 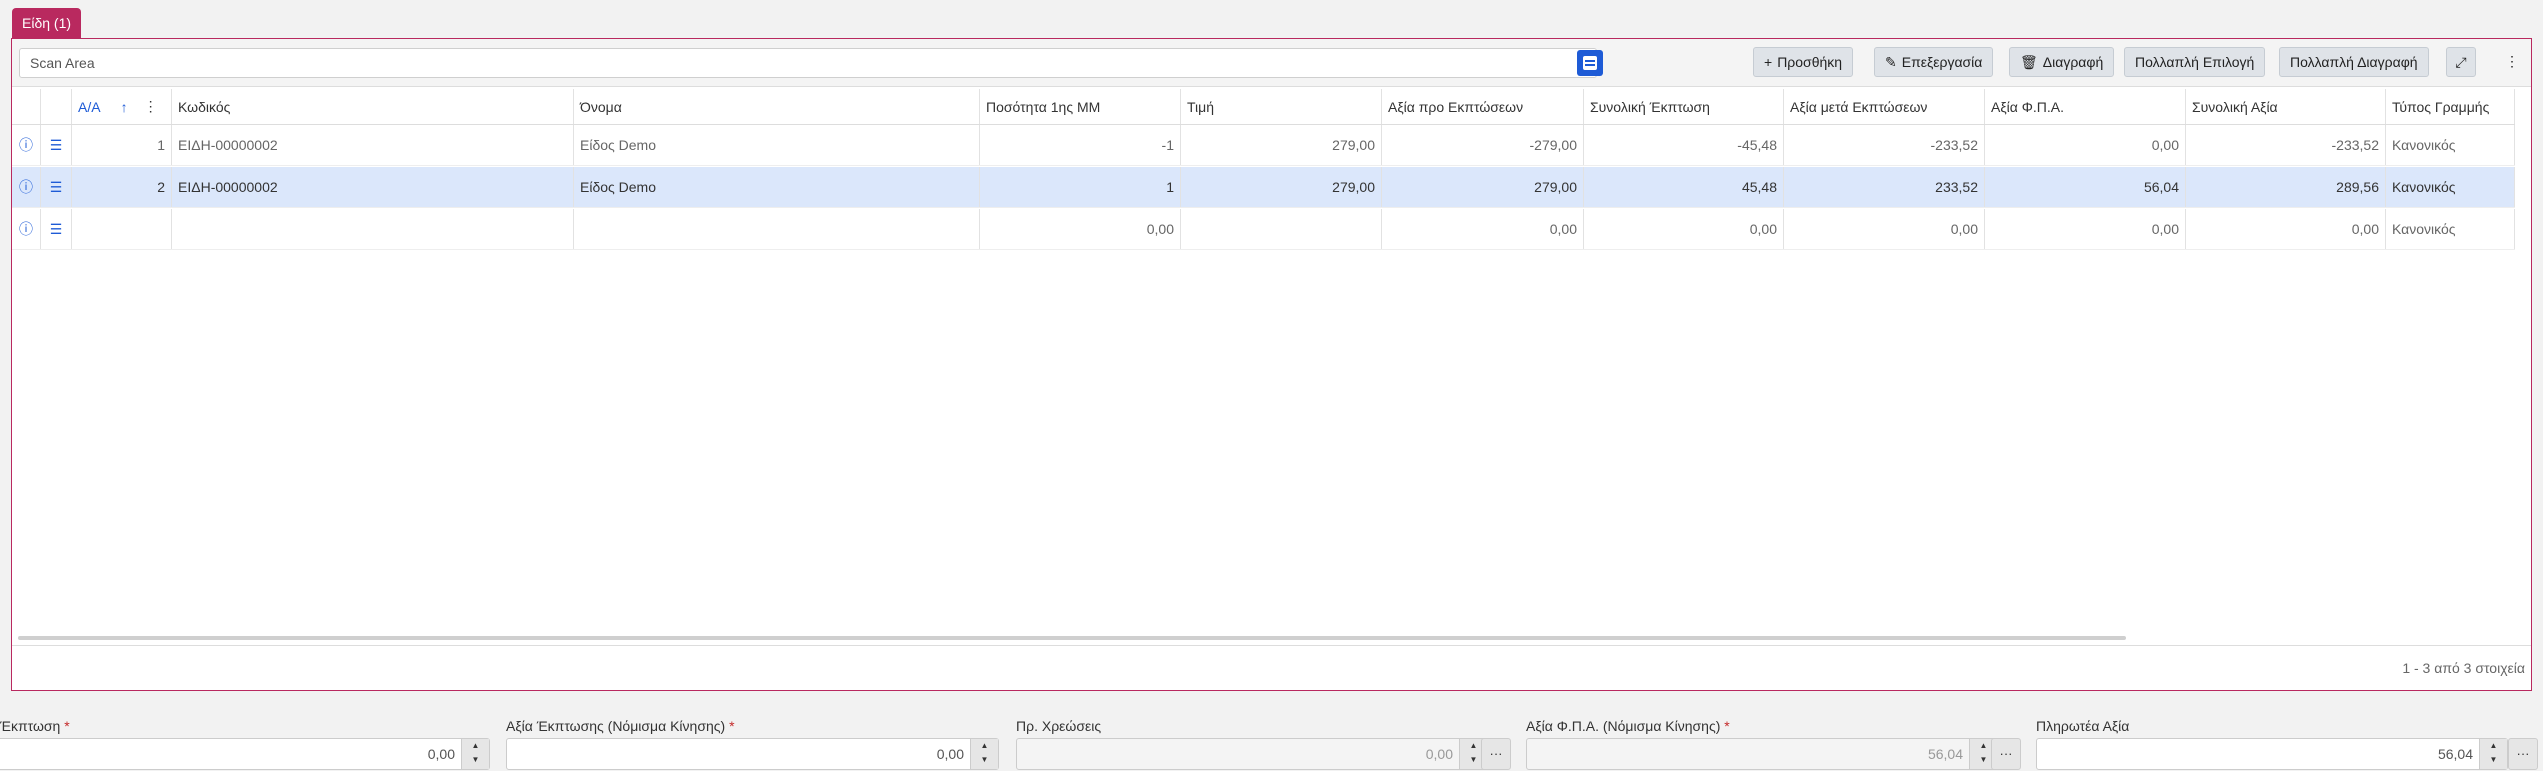 What do you see at coordinates (2354, 62) in the screenshot?
I see `multi-delete-button: Πολλαπλή Διαγραφή` at bounding box center [2354, 62].